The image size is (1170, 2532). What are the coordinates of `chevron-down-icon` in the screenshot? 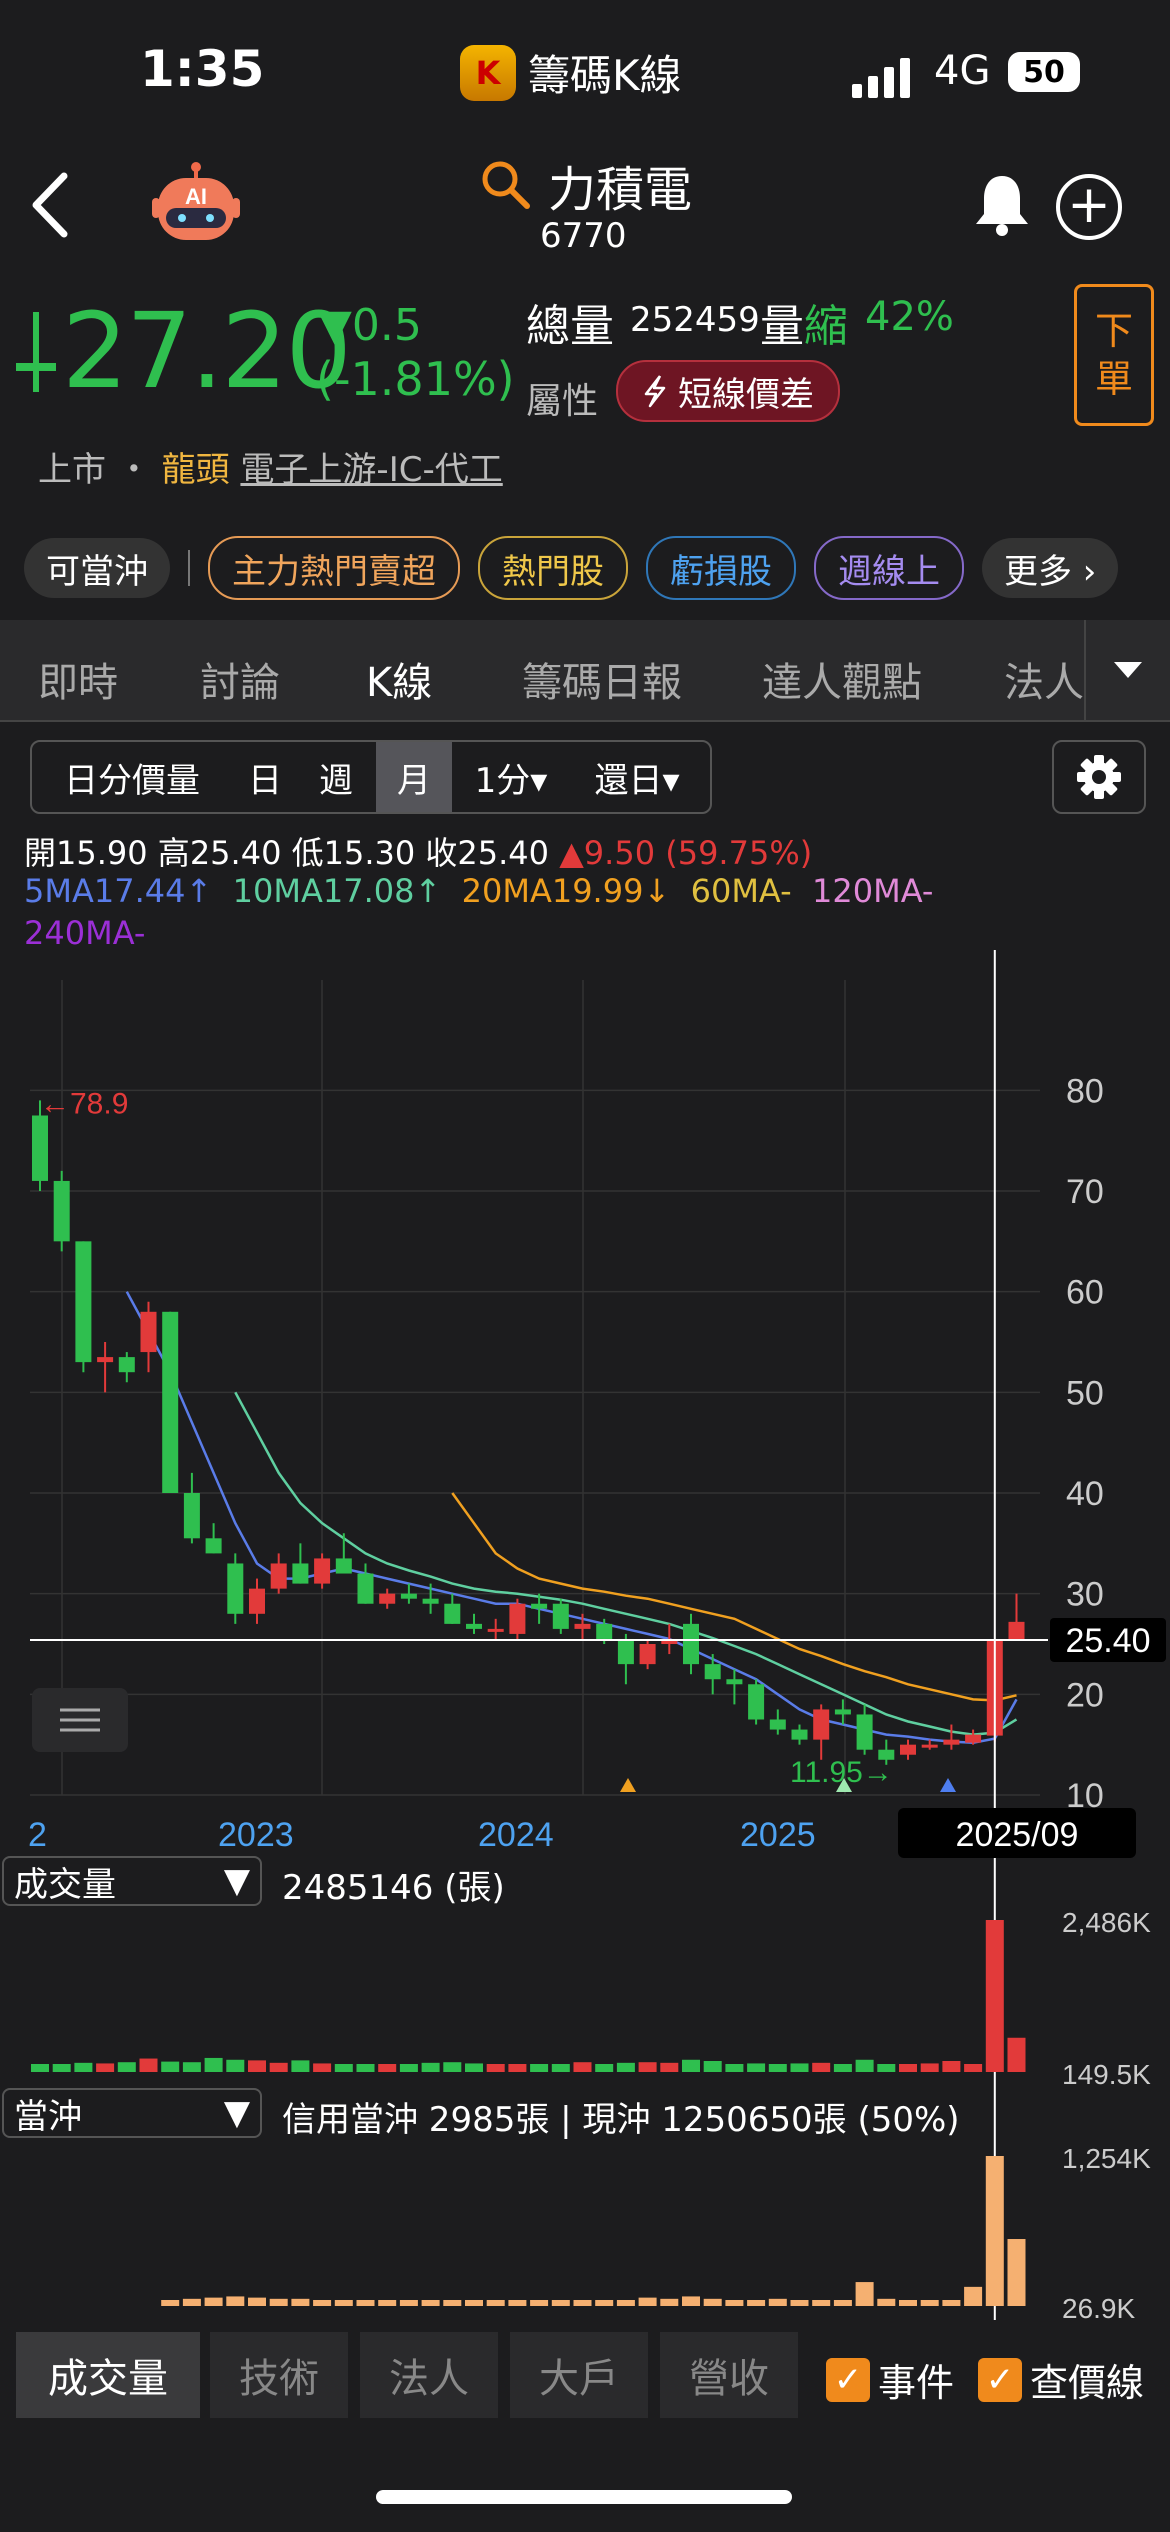 It's located at (1128, 670).